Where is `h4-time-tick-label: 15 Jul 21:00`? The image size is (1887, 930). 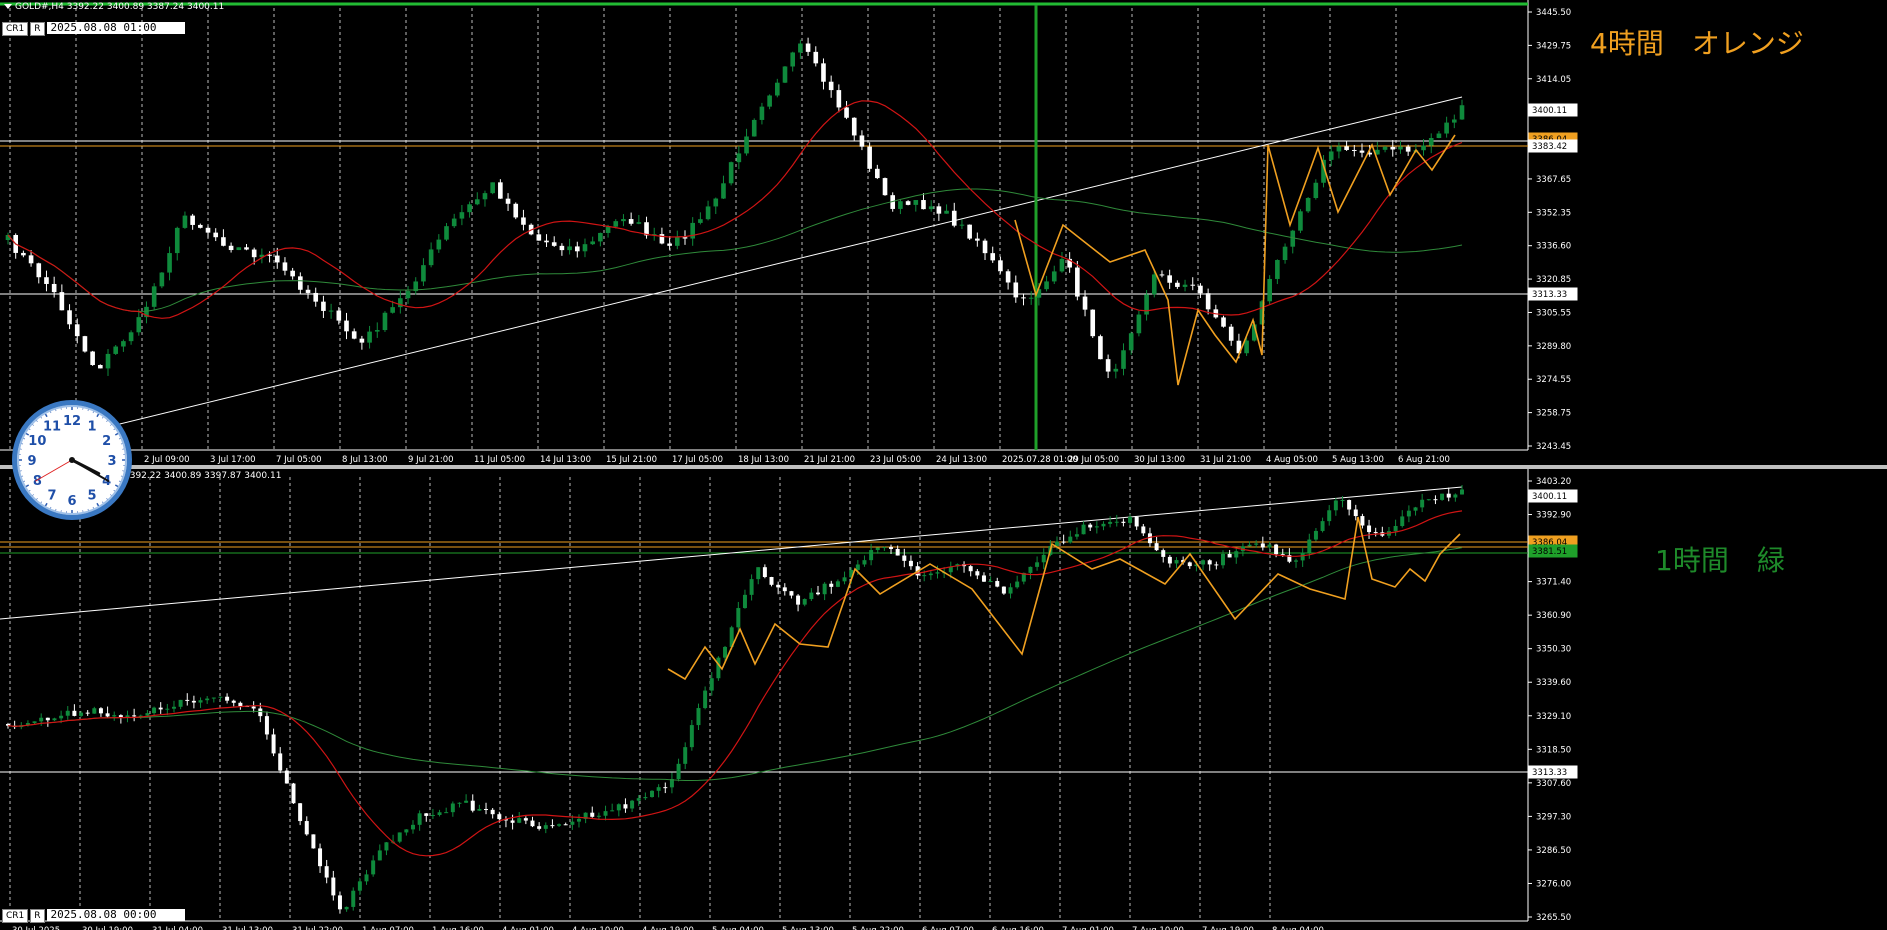 h4-time-tick-label: 15 Jul 21:00 is located at coordinates (631, 460).